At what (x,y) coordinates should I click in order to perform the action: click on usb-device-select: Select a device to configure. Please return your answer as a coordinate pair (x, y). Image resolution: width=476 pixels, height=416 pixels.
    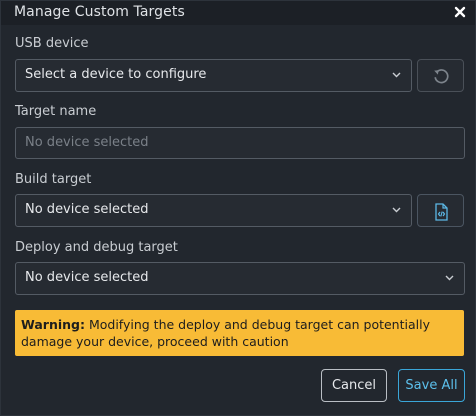
    Looking at the image, I should click on (213, 75).